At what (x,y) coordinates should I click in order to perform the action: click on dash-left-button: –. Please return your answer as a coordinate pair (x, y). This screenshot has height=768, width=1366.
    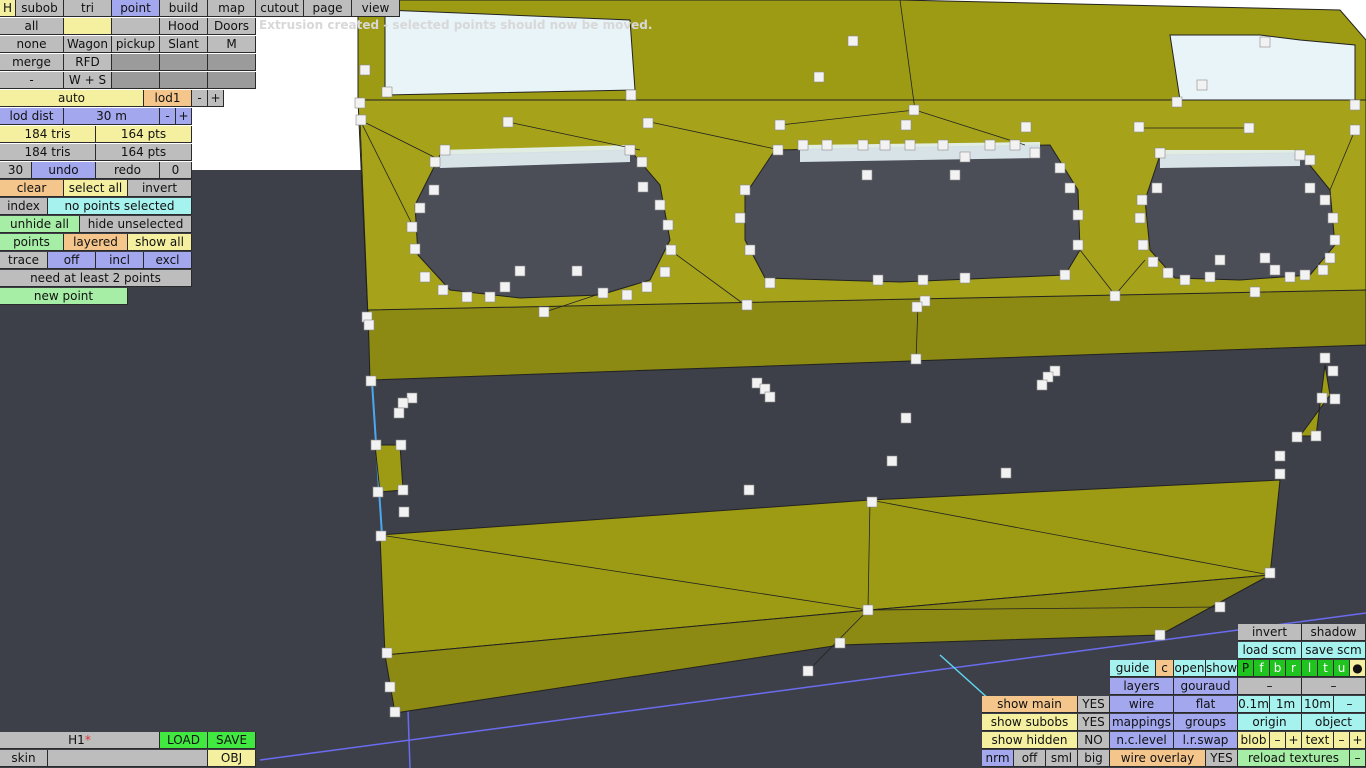
    Looking at the image, I should click on (1270, 686).